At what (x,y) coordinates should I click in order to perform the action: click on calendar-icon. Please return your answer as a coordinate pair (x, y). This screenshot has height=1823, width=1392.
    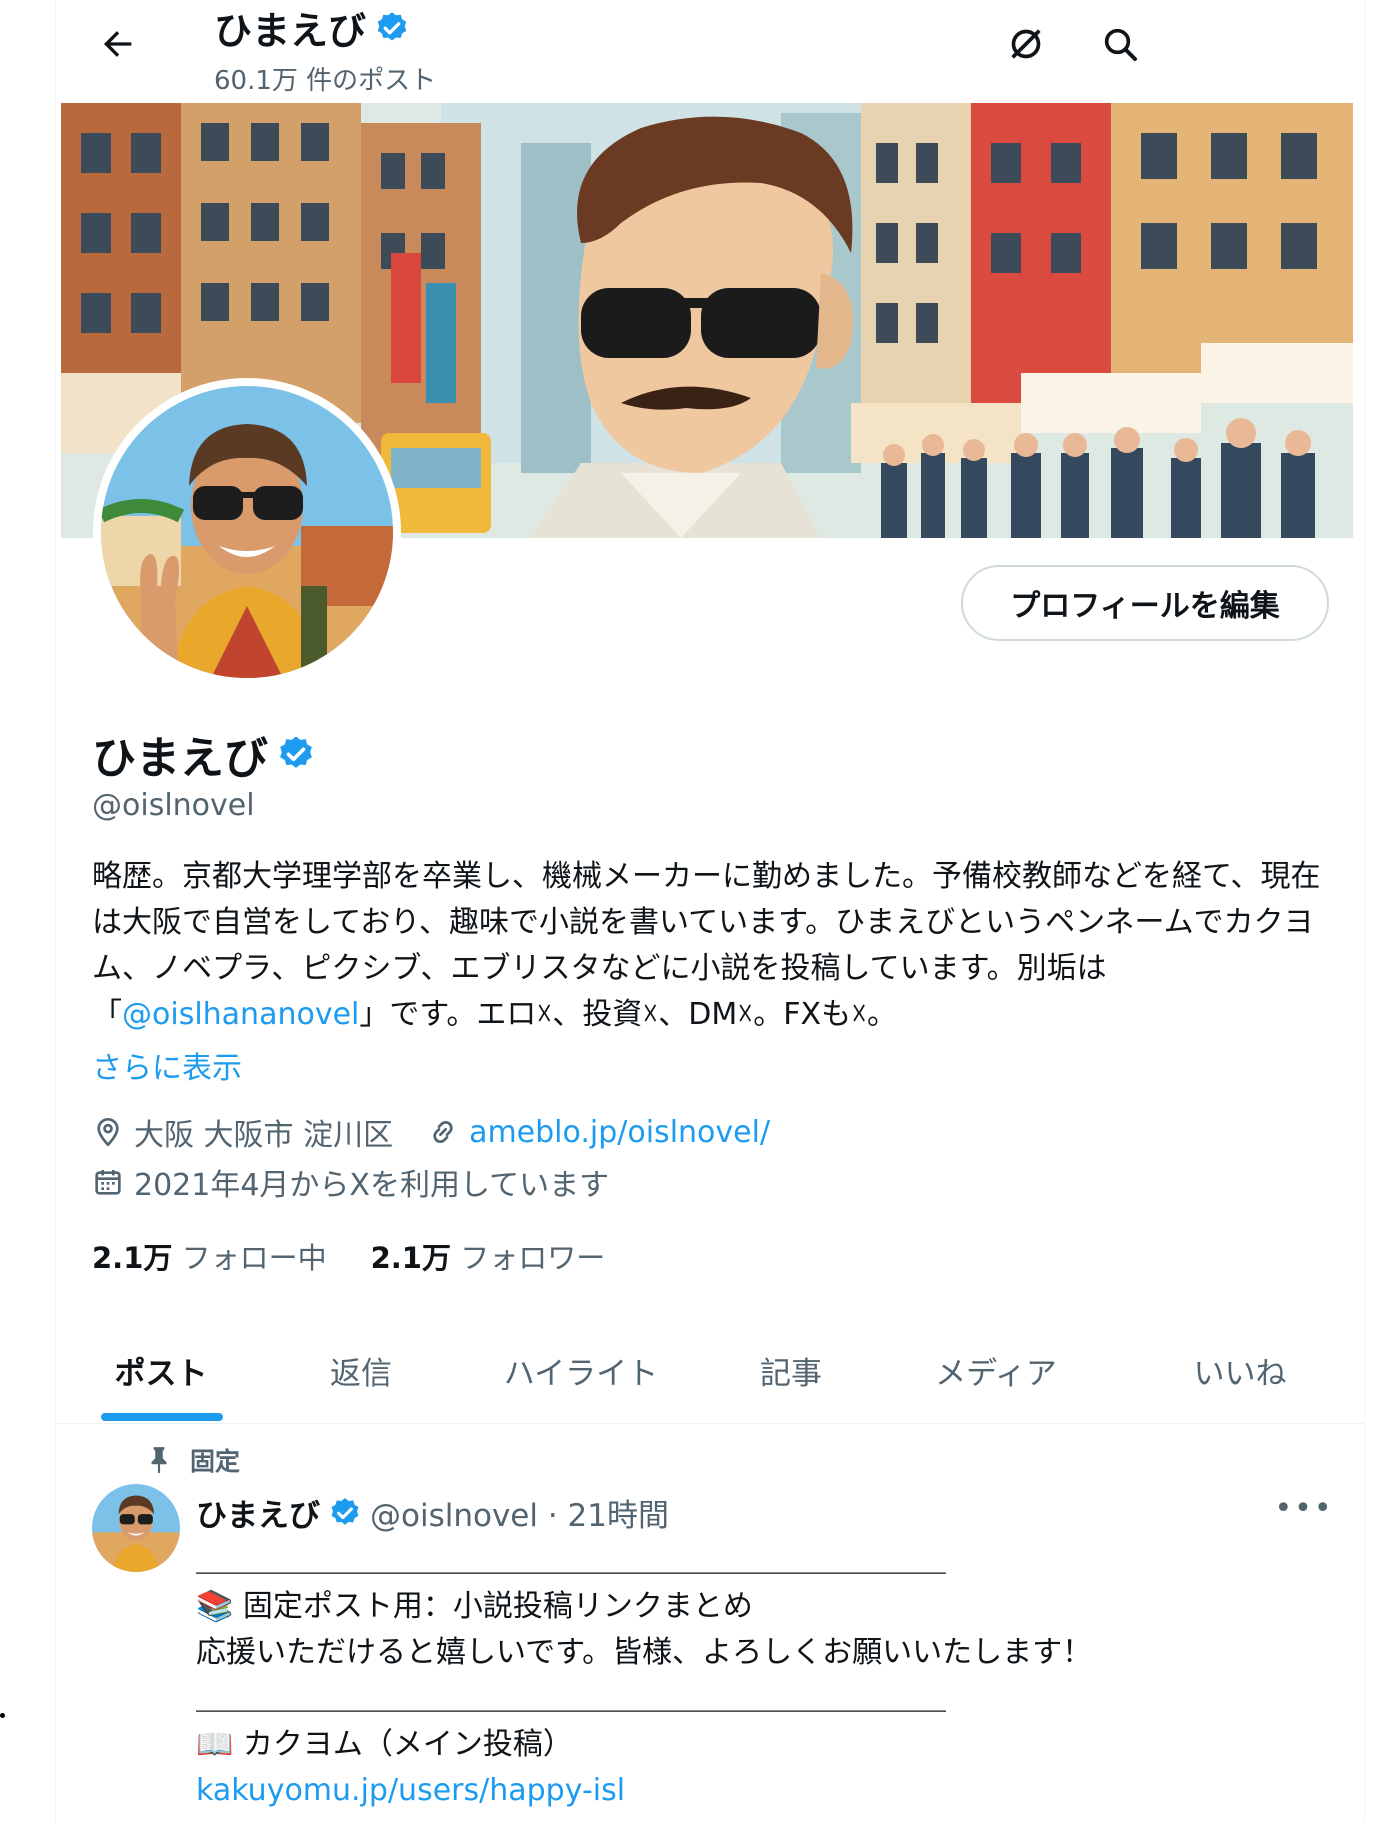
    Looking at the image, I should click on (108, 1182).